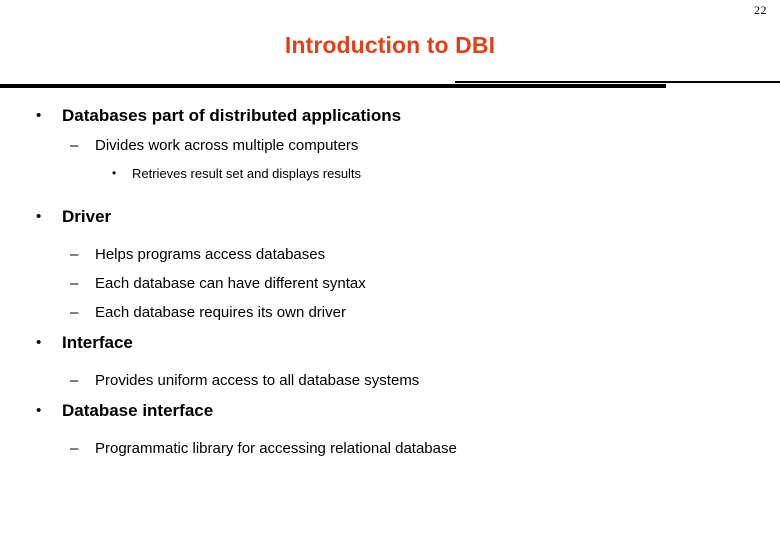 This screenshot has height=540, width=780. I want to click on list-item-label: Database interface, so click(138, 410).